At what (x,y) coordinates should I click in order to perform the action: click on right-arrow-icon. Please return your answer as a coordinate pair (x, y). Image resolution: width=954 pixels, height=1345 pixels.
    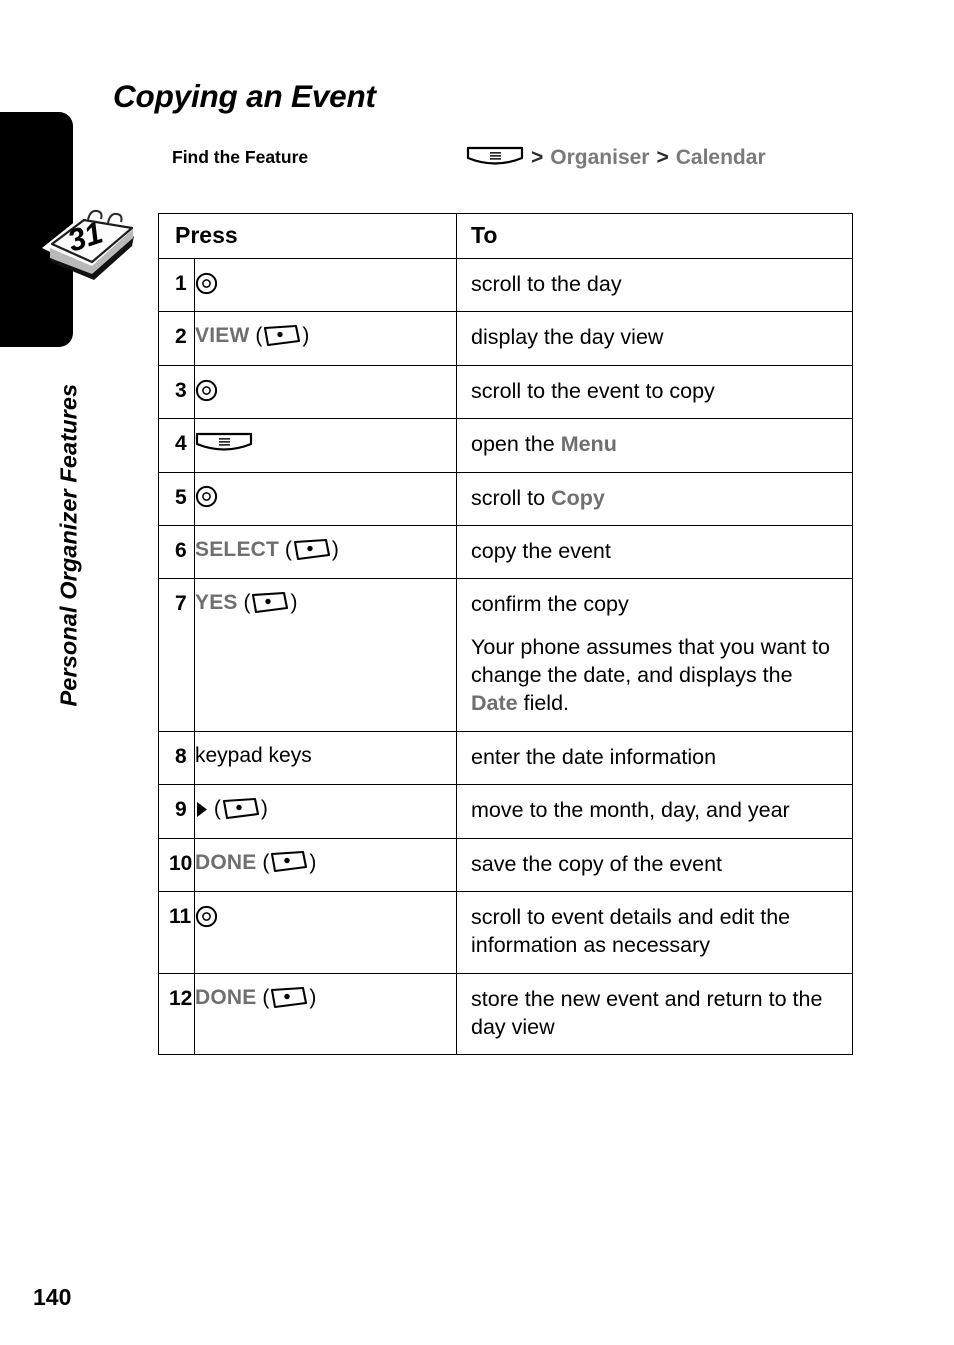
    Looking at the image, I should click on (201, 809).